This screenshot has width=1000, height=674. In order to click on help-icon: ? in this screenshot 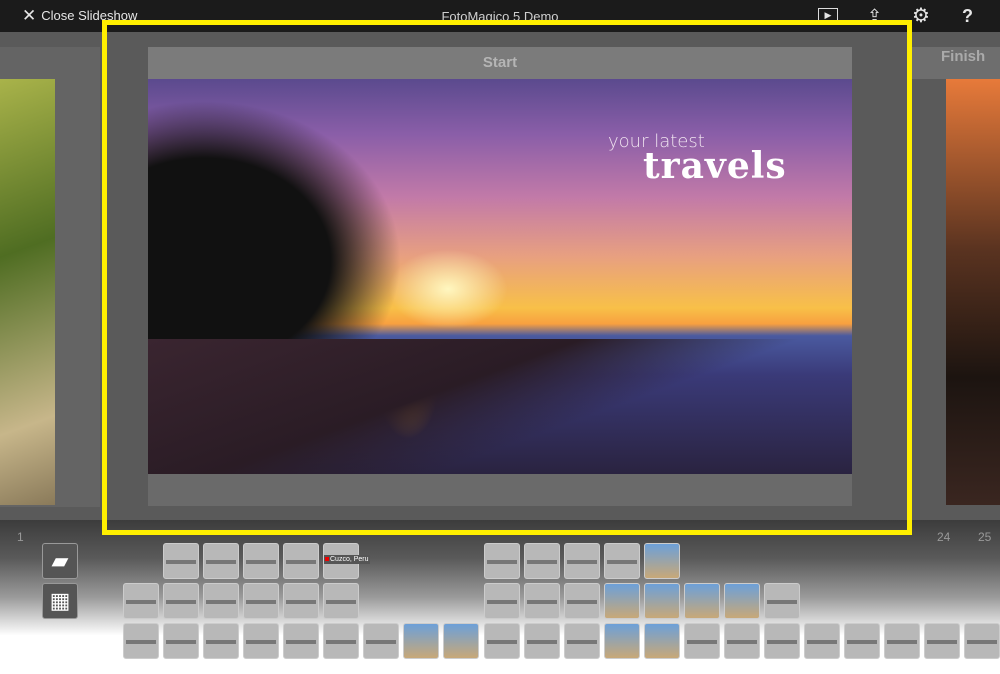, I will do `click(967, 16)`.